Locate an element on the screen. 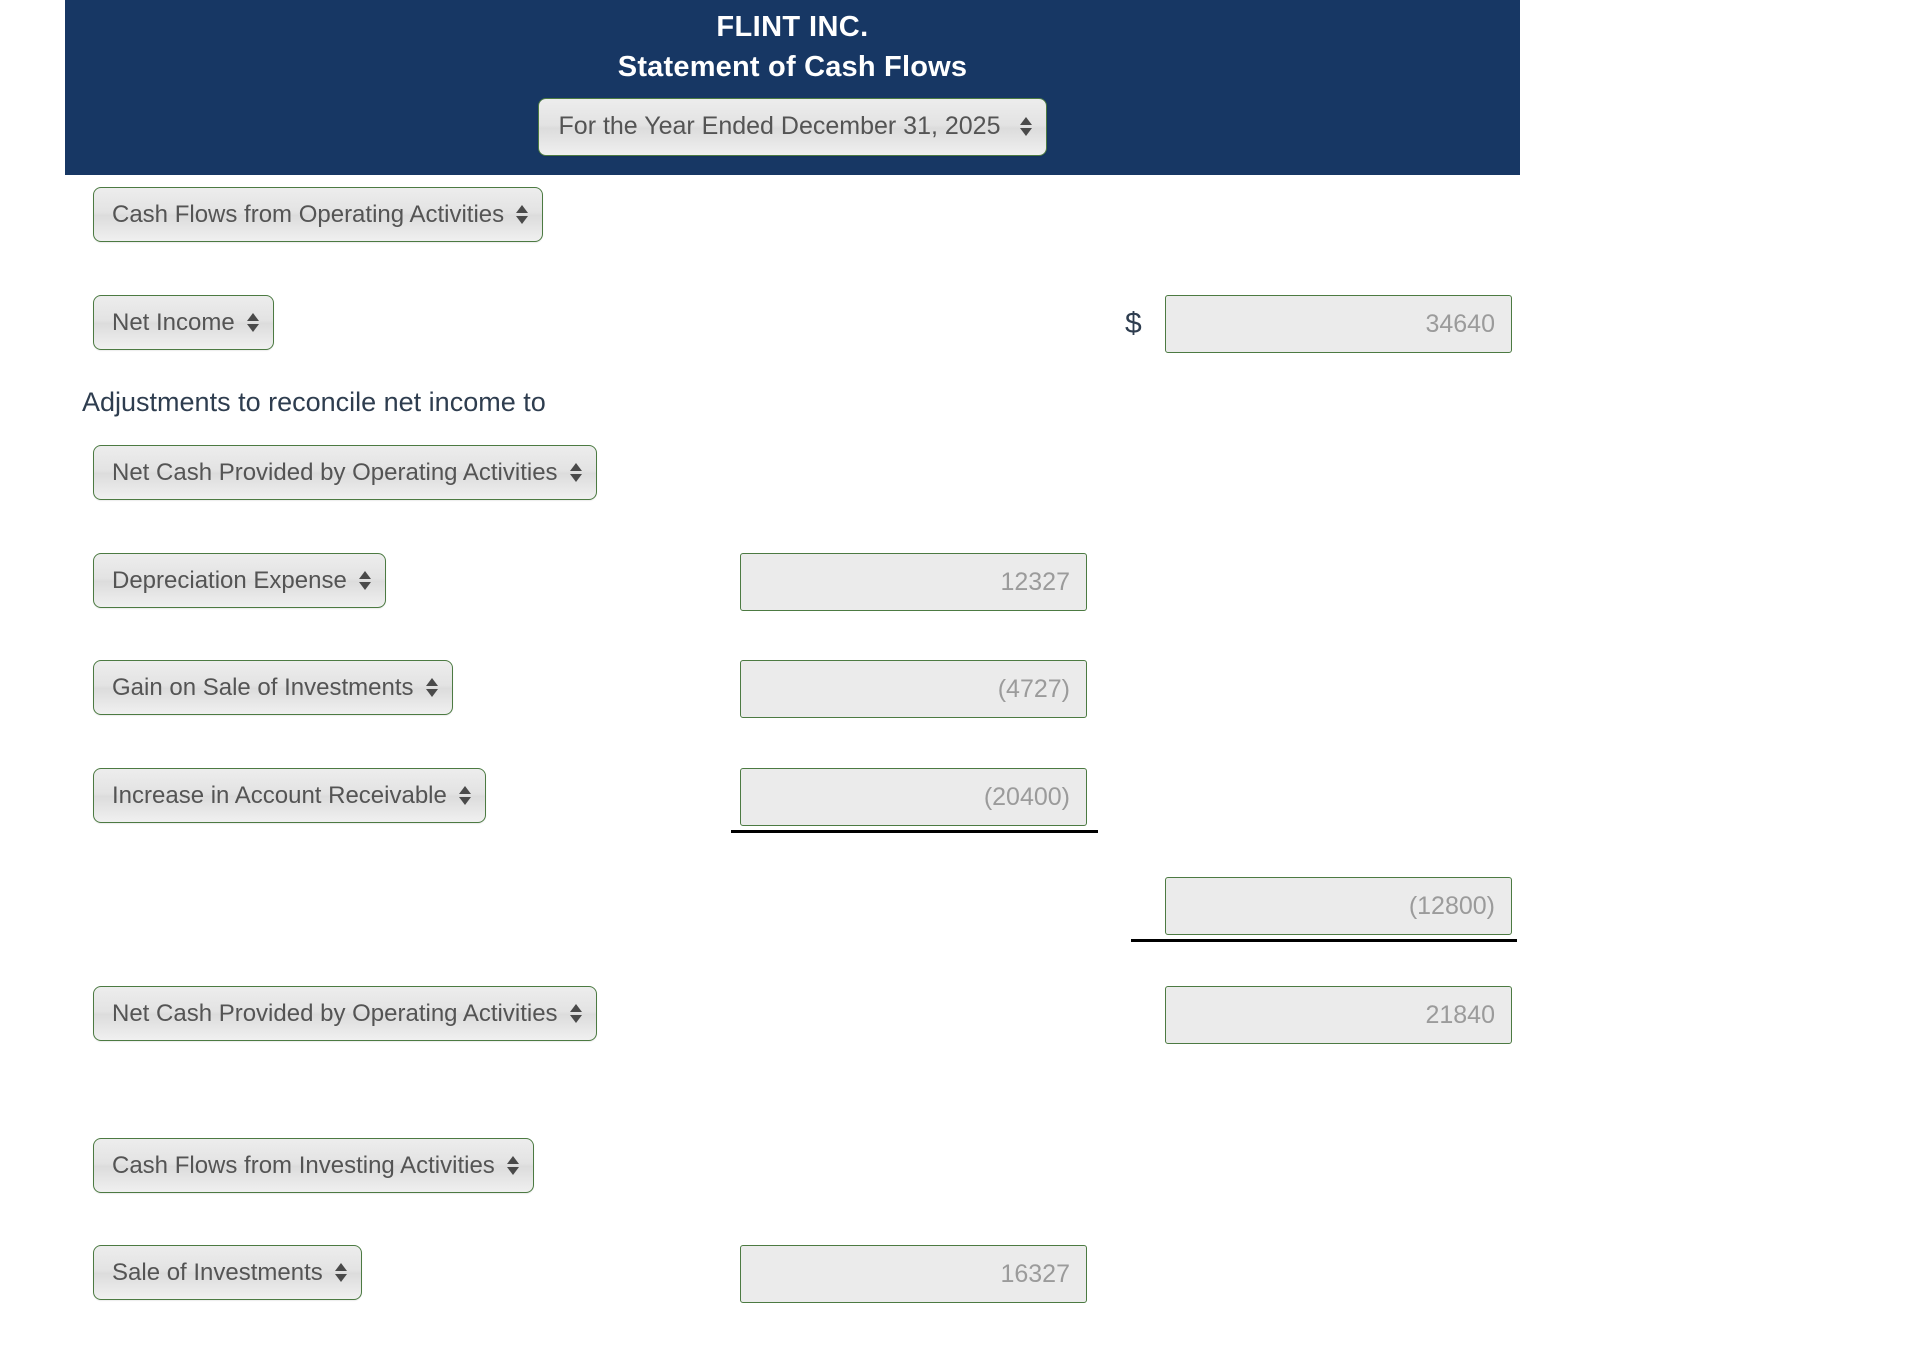  increase-account-receivable-amount-input: (20400) is located at coordinates (913, 797).